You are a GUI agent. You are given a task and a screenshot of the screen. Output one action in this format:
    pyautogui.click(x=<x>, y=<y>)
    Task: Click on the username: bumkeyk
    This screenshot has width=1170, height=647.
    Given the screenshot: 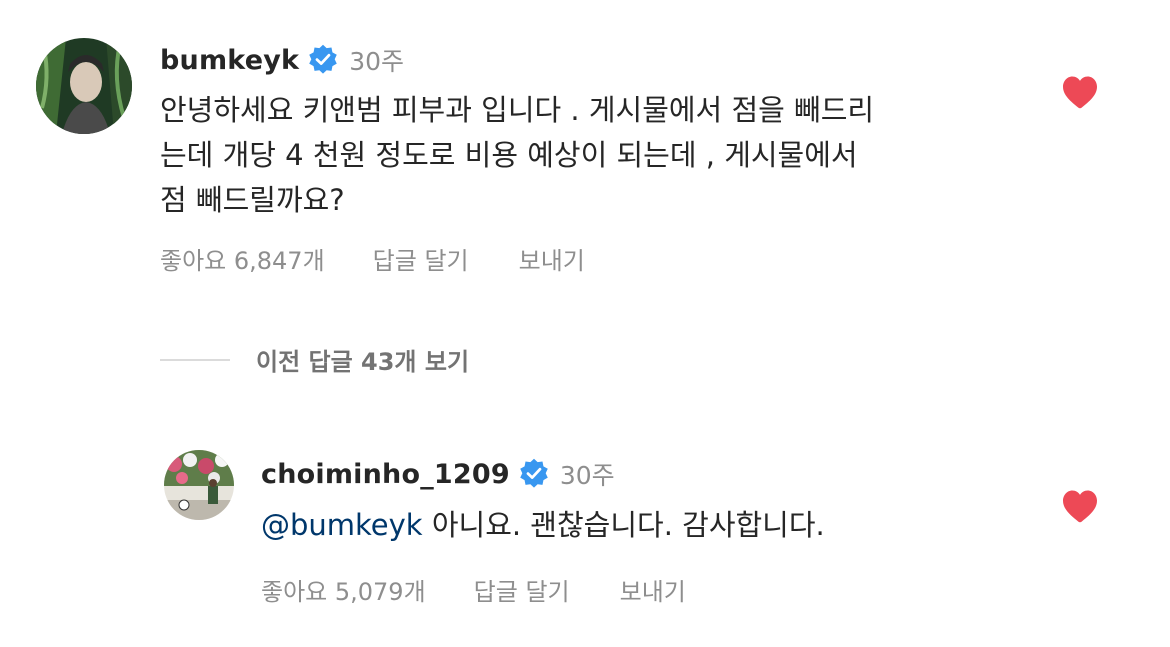 What is the action you would take?
    pyautogui.click(x=229, y=60)
    